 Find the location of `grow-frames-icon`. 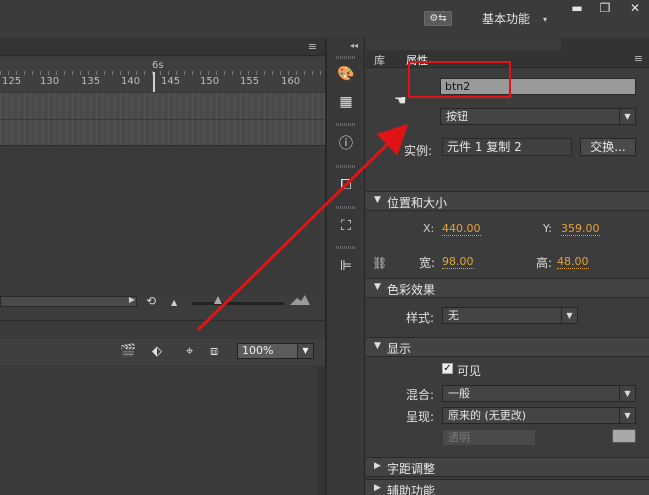

grow-frames-icon is located at coordinates (300, 300).